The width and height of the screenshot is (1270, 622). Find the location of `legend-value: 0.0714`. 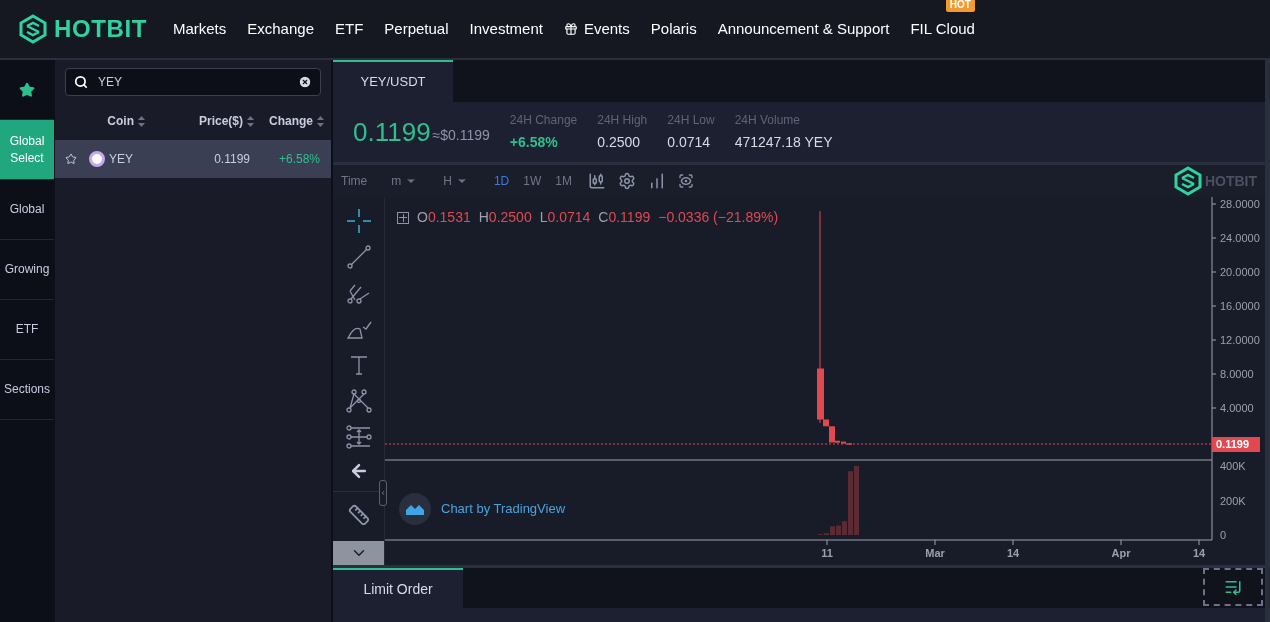

legend-value: 0.0714 is located at coordinates (569, 217).